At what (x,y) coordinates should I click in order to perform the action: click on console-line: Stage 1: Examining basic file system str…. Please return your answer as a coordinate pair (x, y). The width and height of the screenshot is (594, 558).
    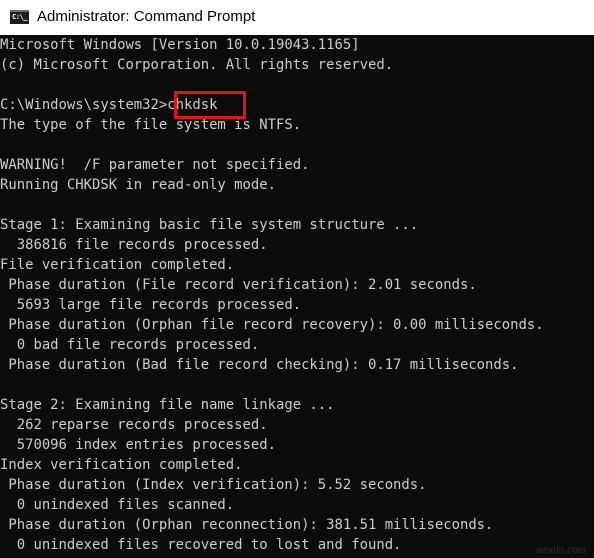
    Looking at the image, I should click on (209, 225).